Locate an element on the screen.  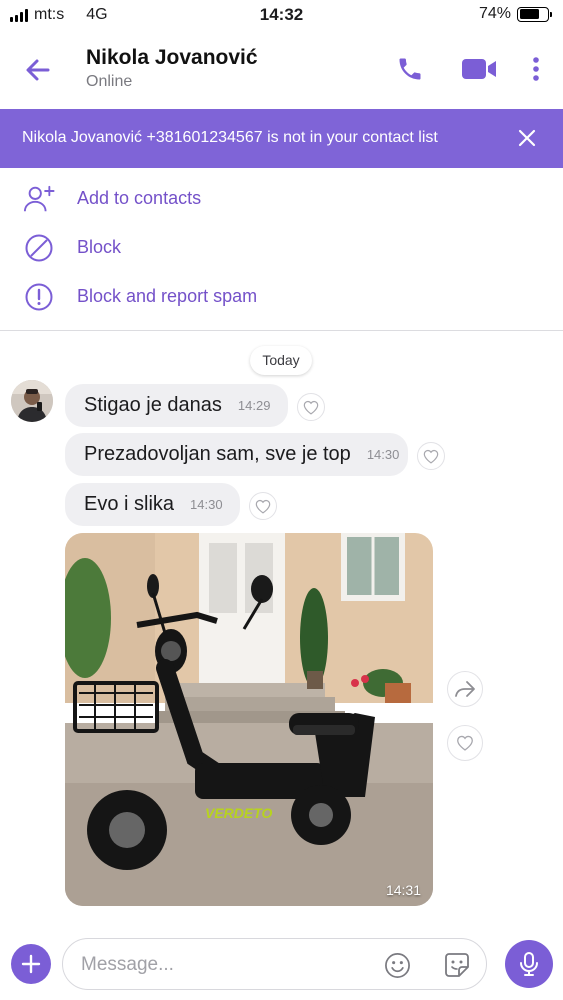
message-text: Evo i slika is located at coordinates (129, 504).